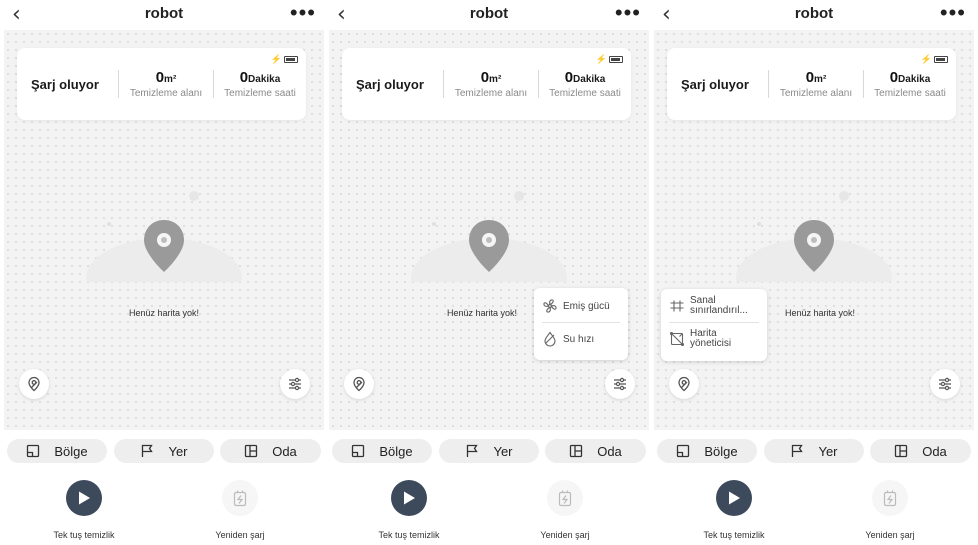 This screenshot has height=545, width=978. What do you see at coordinates (894, 77) in the screenshot?
I see `time-value: 0` at bounding box center [894, 77].